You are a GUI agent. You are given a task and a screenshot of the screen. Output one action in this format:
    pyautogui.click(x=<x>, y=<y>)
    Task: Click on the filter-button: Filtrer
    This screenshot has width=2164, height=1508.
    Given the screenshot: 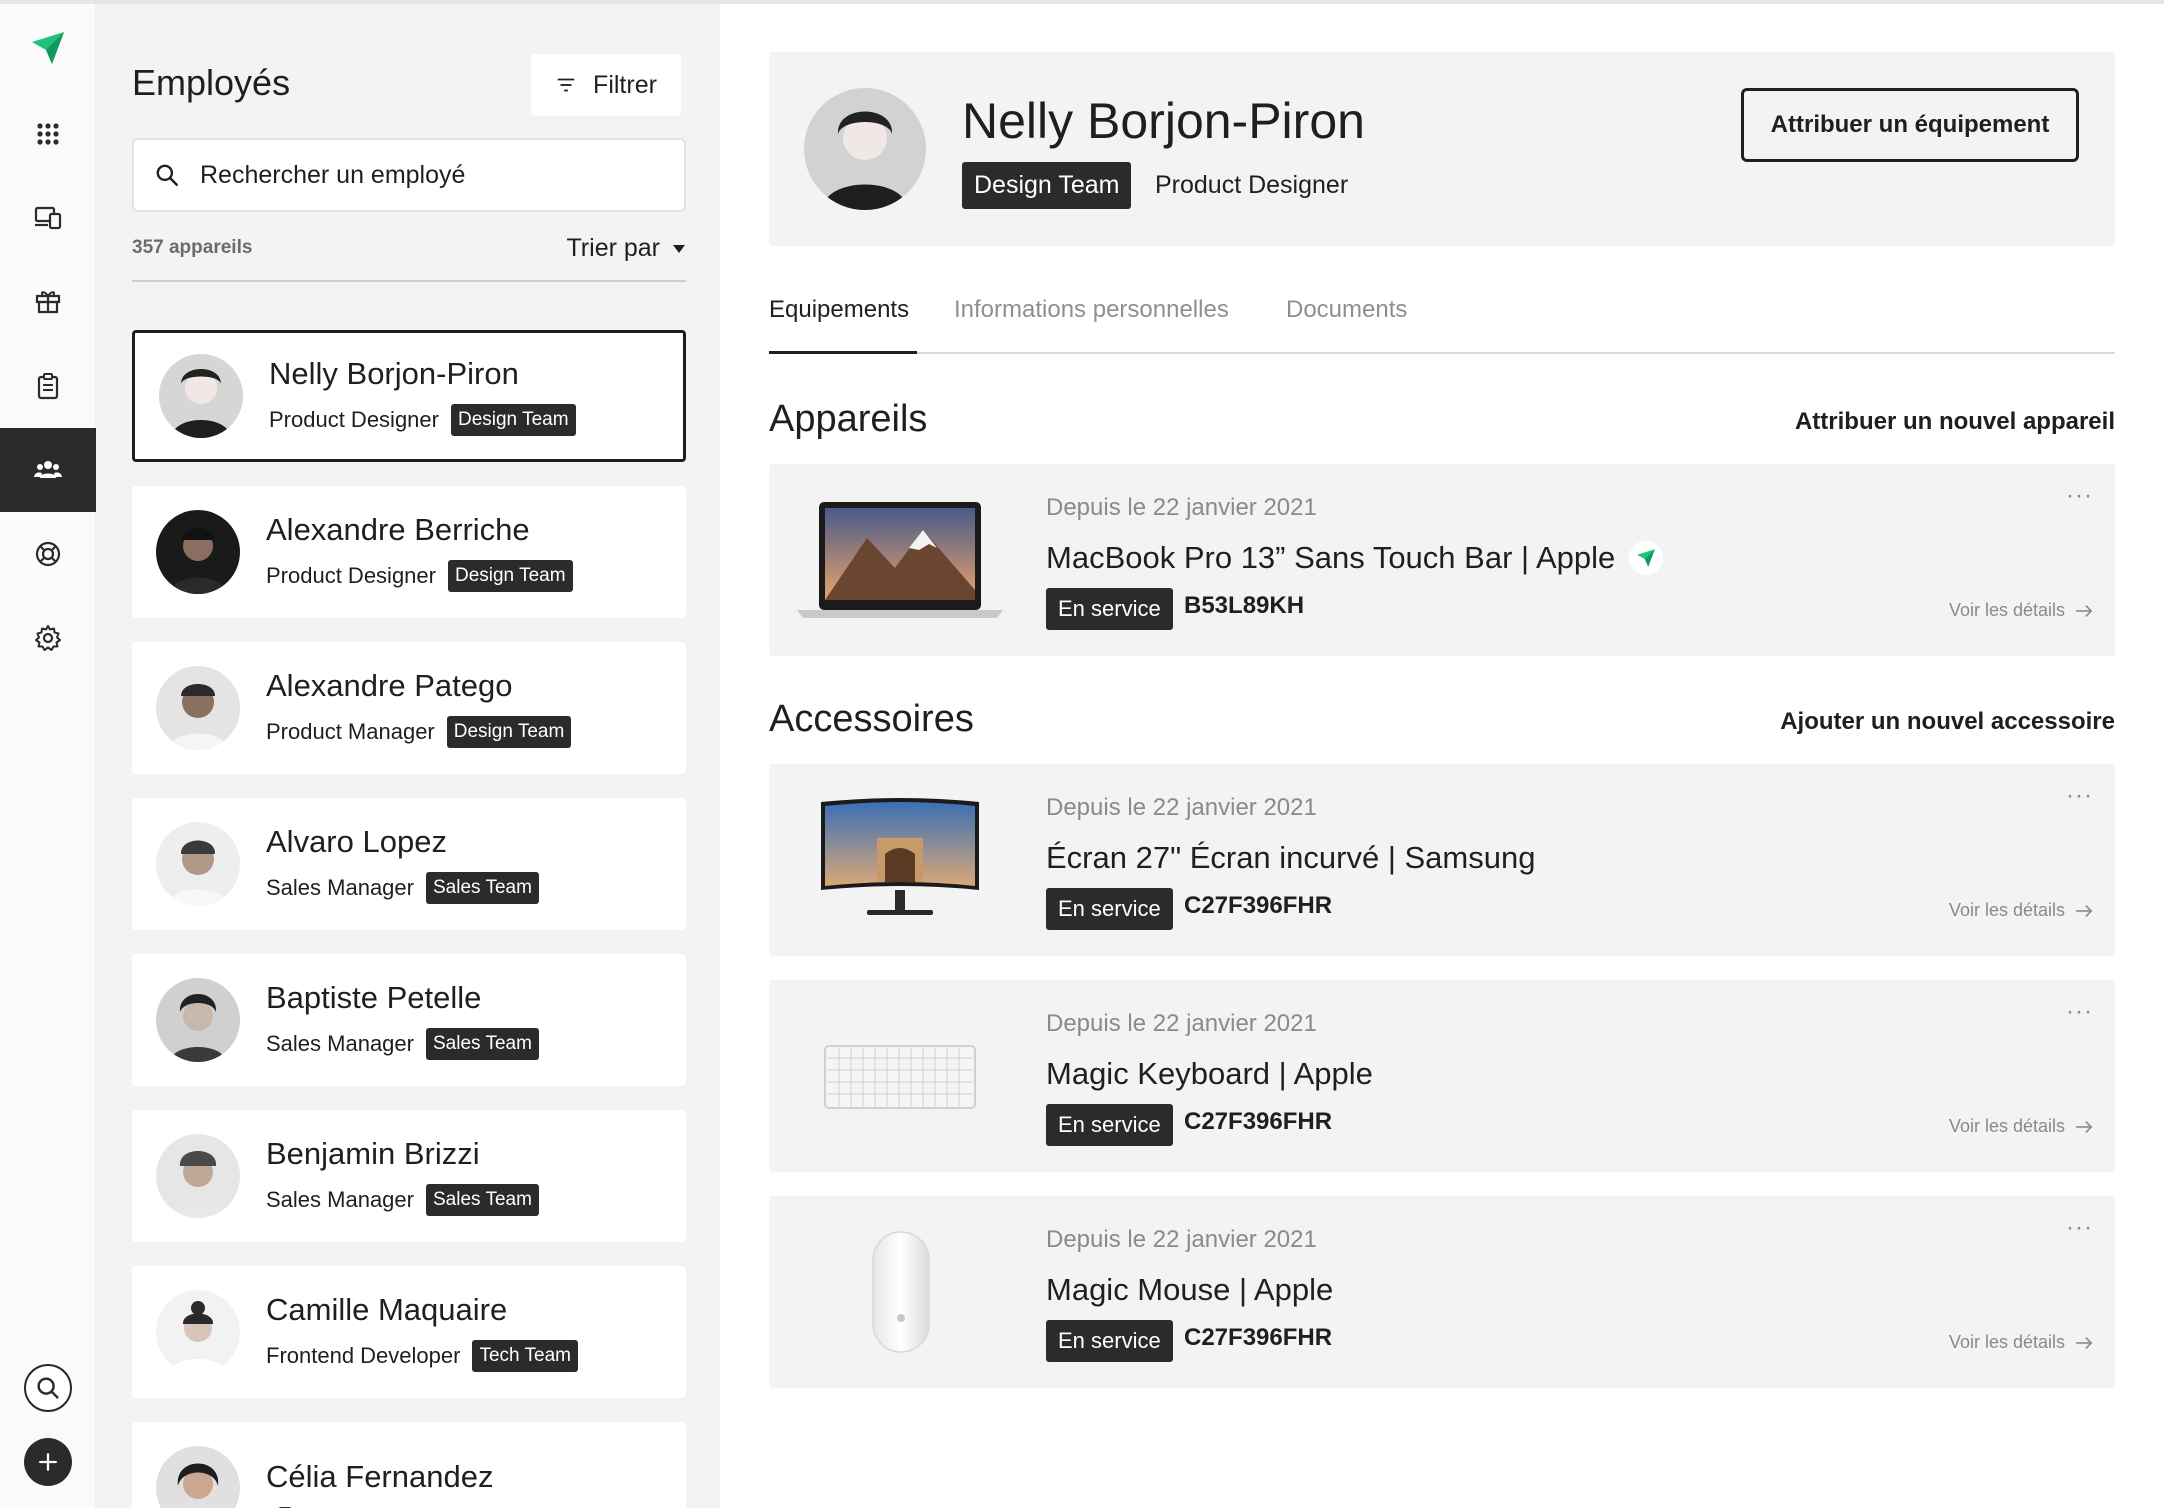 What is the action you would take?
    pyautogui.click(x=606, y=85)
    